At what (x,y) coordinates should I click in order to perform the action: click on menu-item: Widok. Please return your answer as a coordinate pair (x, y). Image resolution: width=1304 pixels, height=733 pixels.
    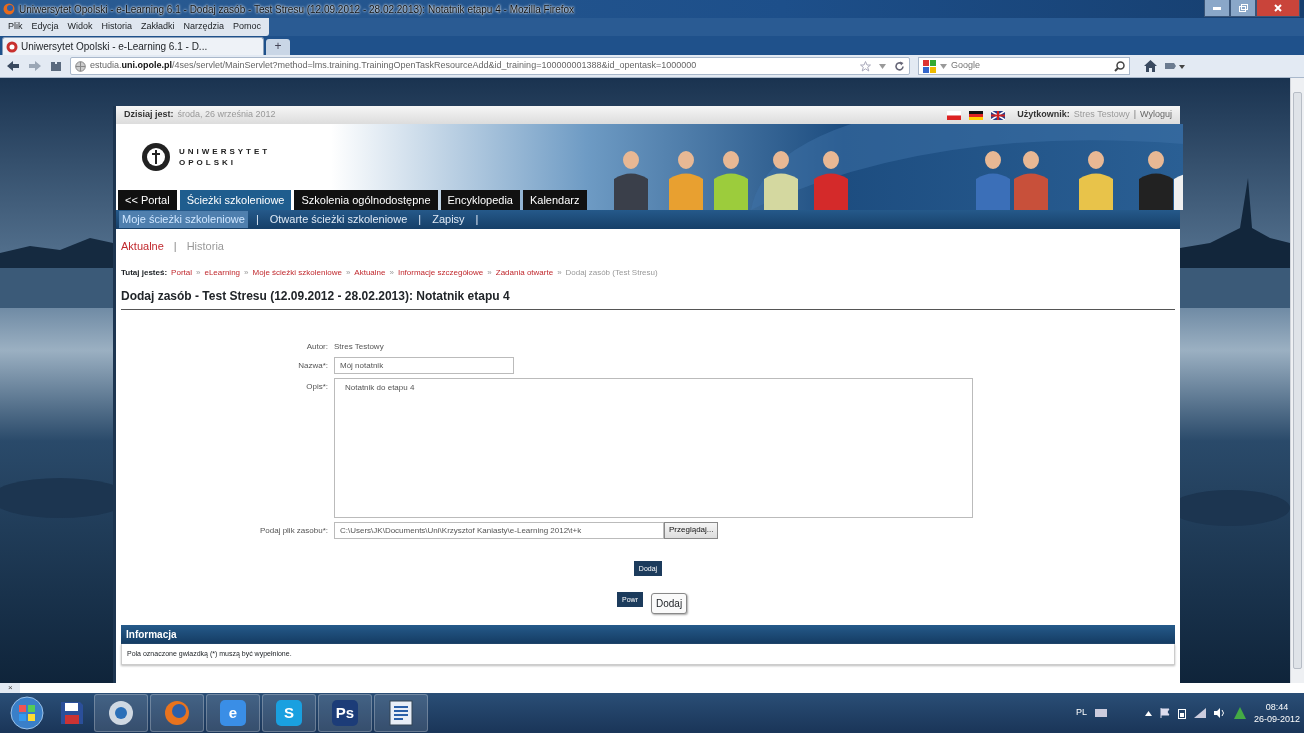
    Looking at the image, I should click on (80, 27).